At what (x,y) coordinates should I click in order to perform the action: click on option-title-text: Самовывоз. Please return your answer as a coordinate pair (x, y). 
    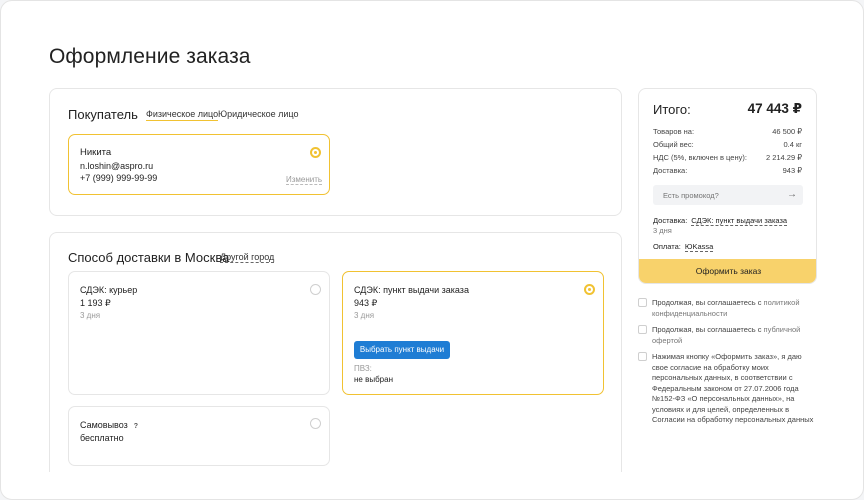
    Looking at the image, I should click on (104, 425).